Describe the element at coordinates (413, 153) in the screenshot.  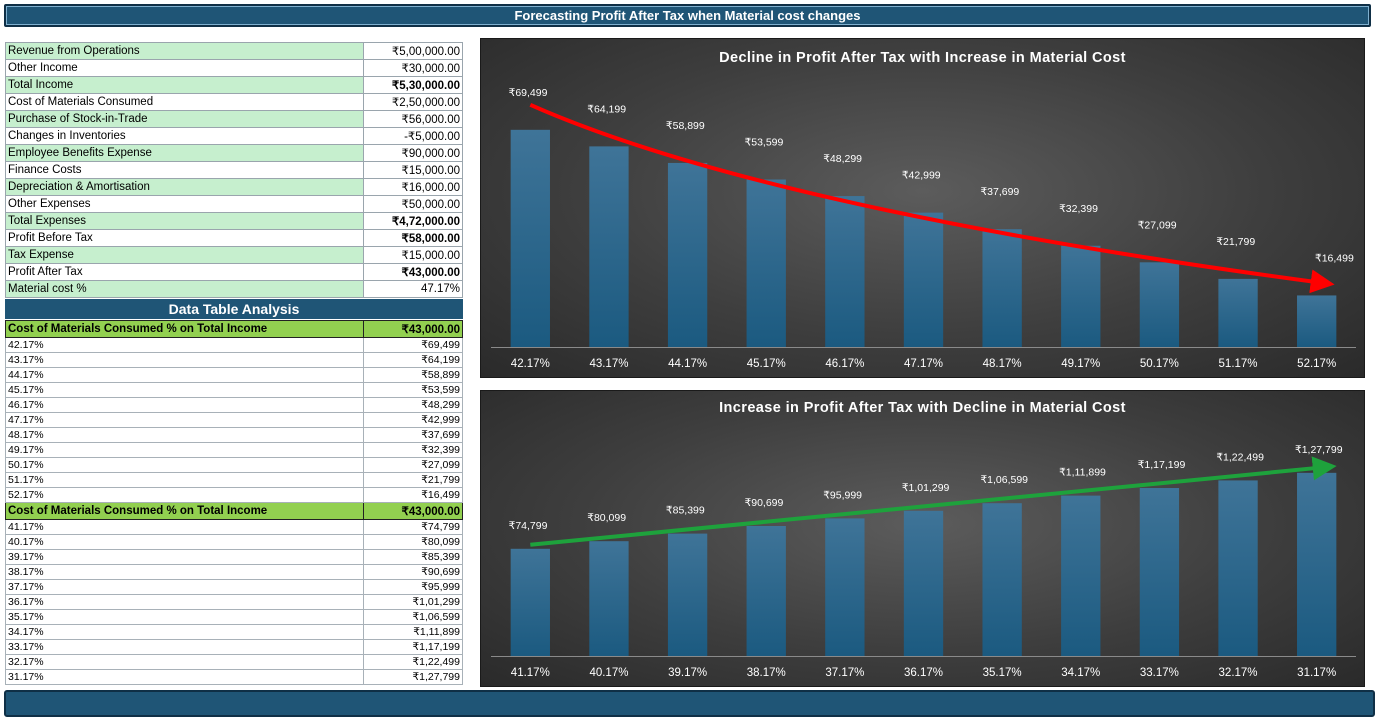
I see `input-value: ₹90,000.00` at that location.